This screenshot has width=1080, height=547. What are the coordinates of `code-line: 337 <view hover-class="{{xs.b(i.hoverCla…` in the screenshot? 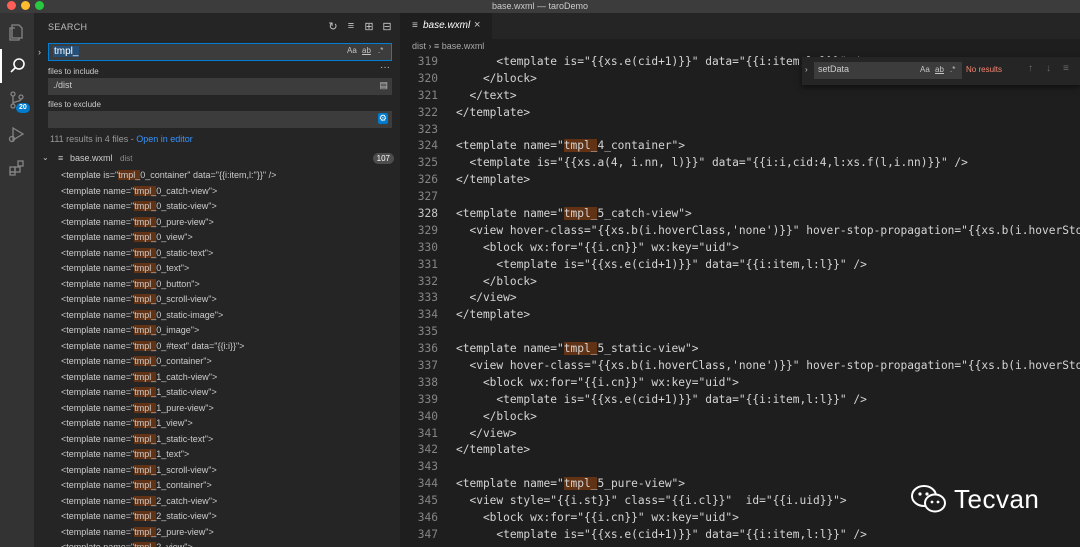 It's located at (740, 366).